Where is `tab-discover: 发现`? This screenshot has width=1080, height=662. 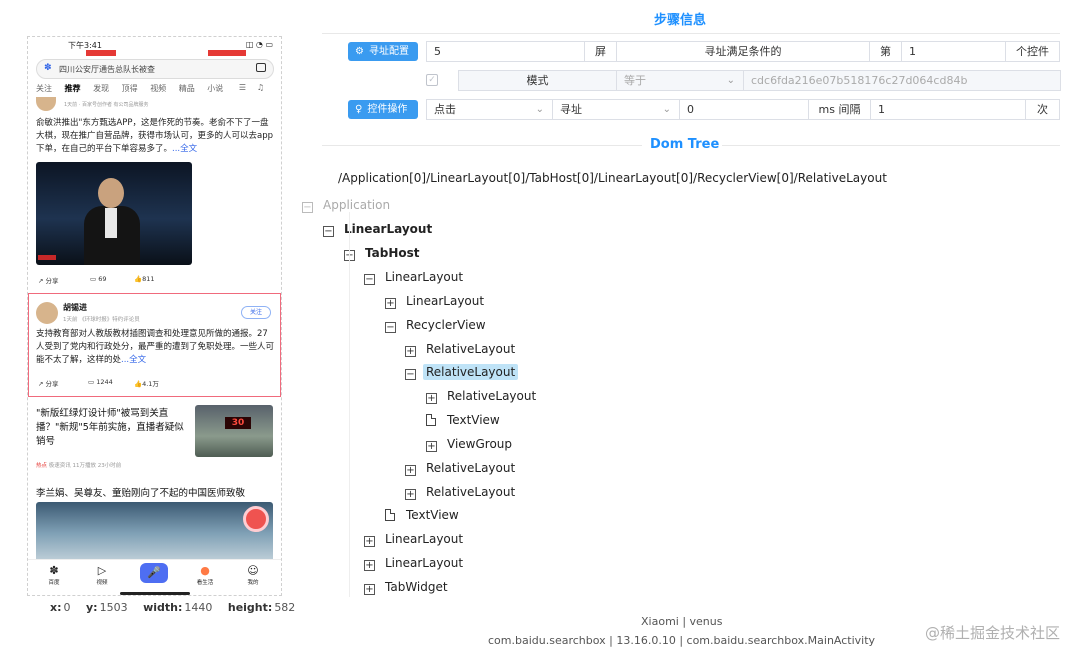 tab-discover: 发现 is located at coordinates (101, 88).